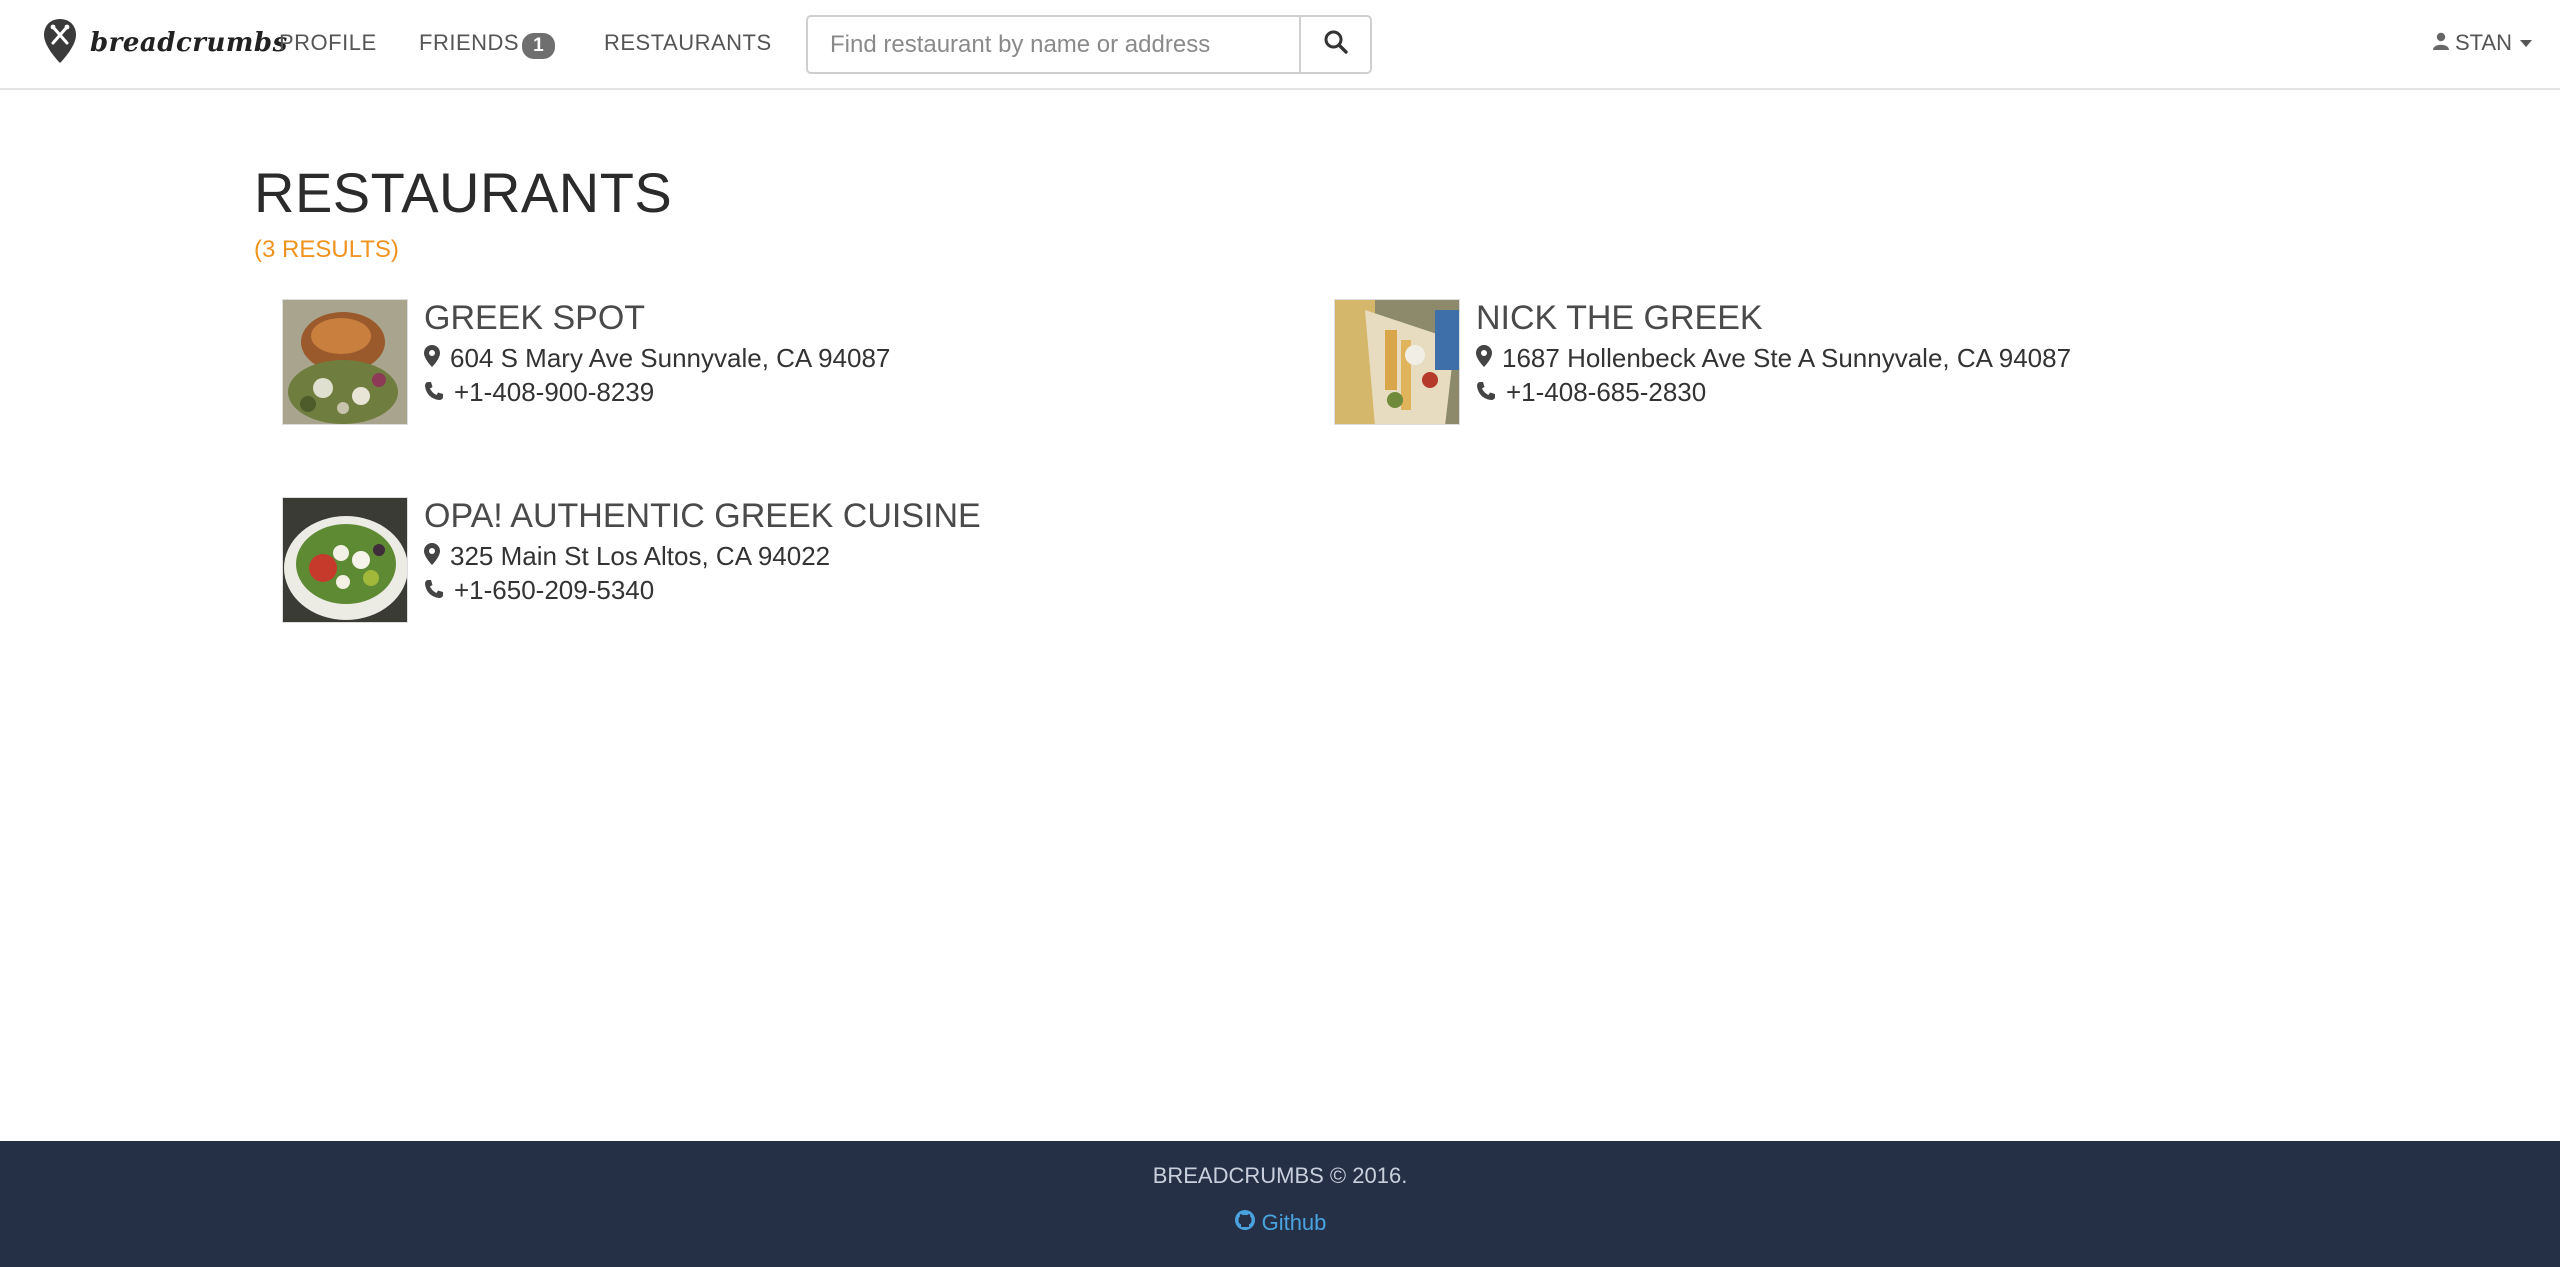  What do you see at coordinates (1052, 44) in the screenshot?
I see `search-input` at bounding box center [1052, 44].